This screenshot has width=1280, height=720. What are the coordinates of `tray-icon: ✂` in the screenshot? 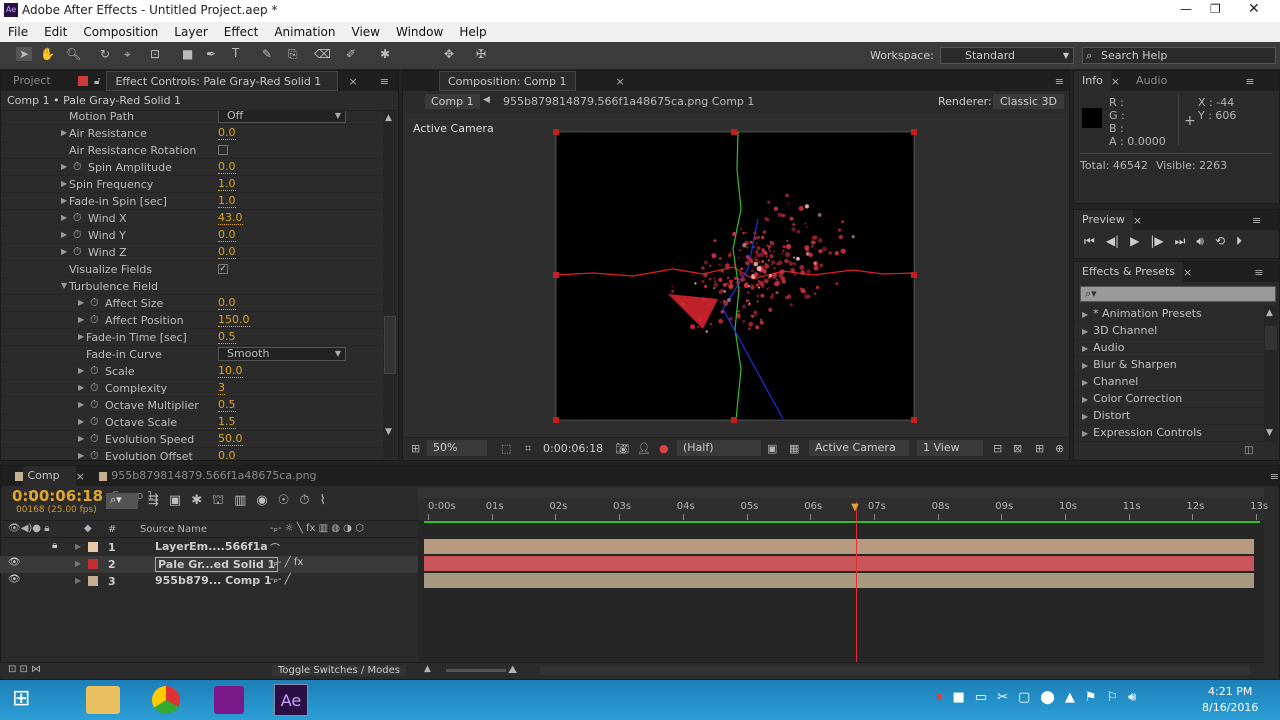 It's located at (1002, 697).